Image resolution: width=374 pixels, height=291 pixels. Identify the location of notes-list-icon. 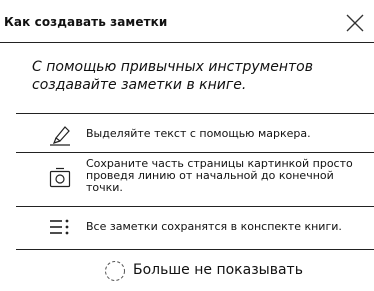
(59, 227).